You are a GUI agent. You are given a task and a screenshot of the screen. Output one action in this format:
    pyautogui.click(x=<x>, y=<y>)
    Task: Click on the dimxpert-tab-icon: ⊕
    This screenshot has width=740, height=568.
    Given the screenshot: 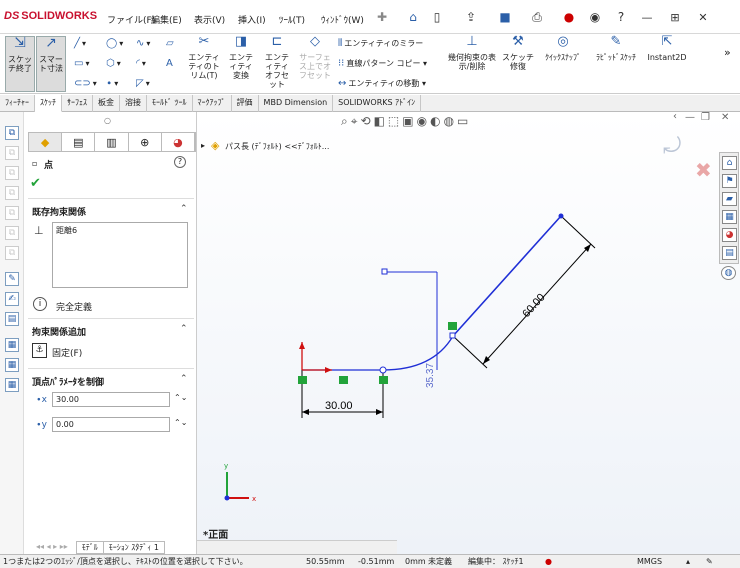 What is the action you would take?
    pyautogui.click(x=145, y=142)
    